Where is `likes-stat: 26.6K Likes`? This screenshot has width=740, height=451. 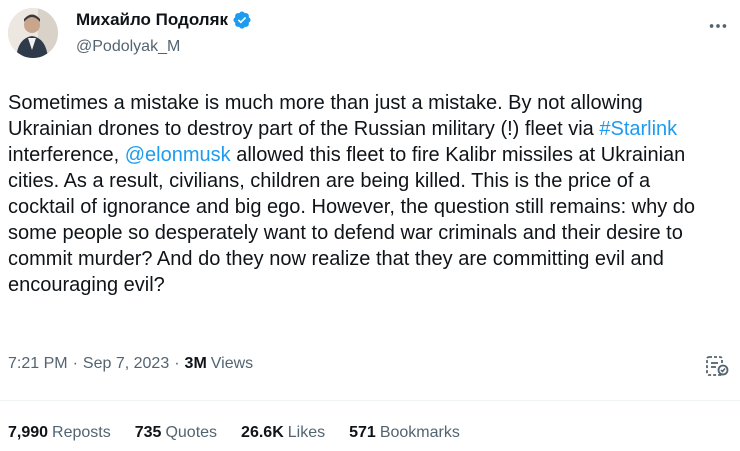 likes-stat: 26.6K Likes is located at coordinates (283, 433).